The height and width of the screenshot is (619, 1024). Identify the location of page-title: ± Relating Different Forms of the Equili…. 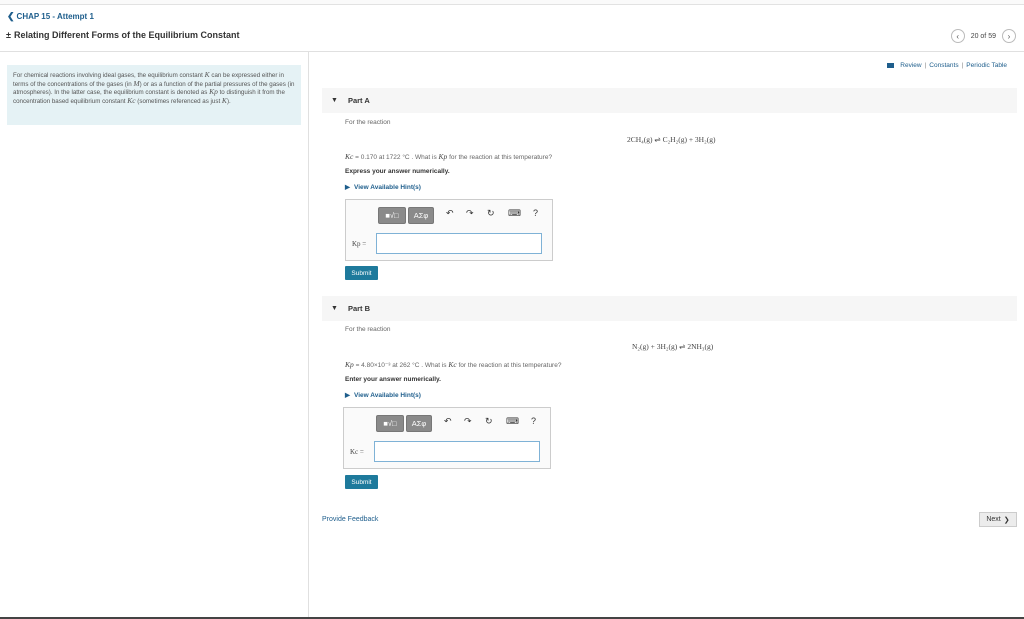
(122, 35).